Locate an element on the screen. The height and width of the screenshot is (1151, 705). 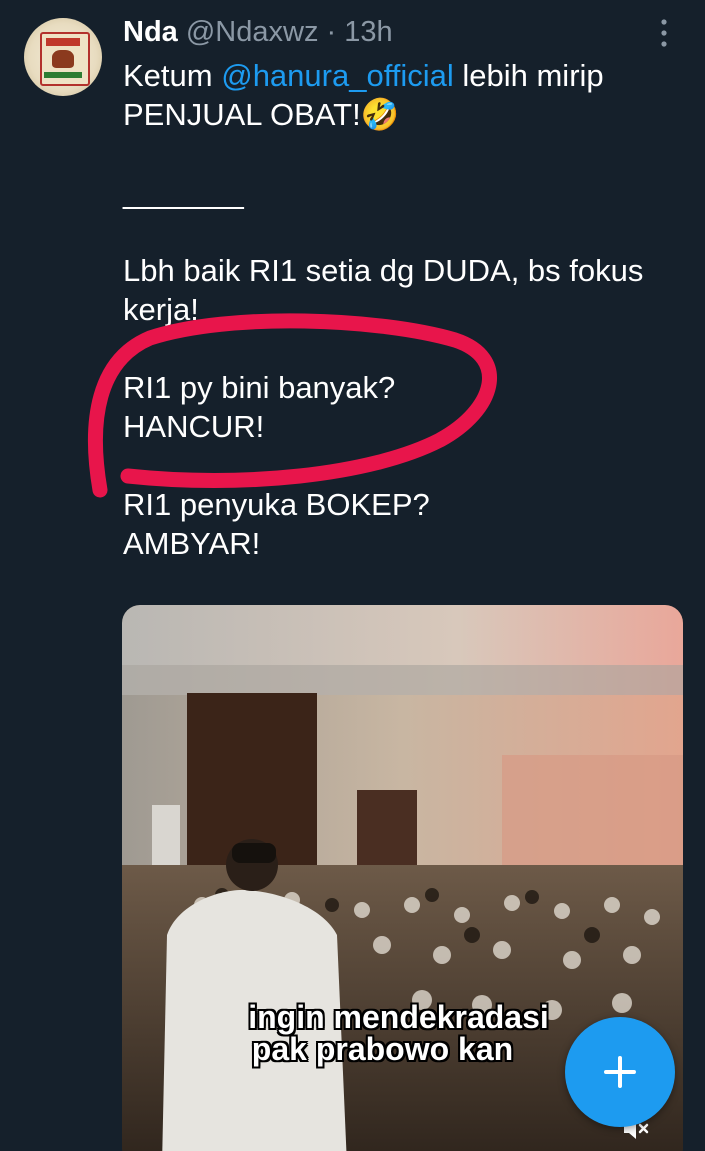
tweet-line-1: Ketum @hanura_official lebih mirip is located at coordinates (363, 75).